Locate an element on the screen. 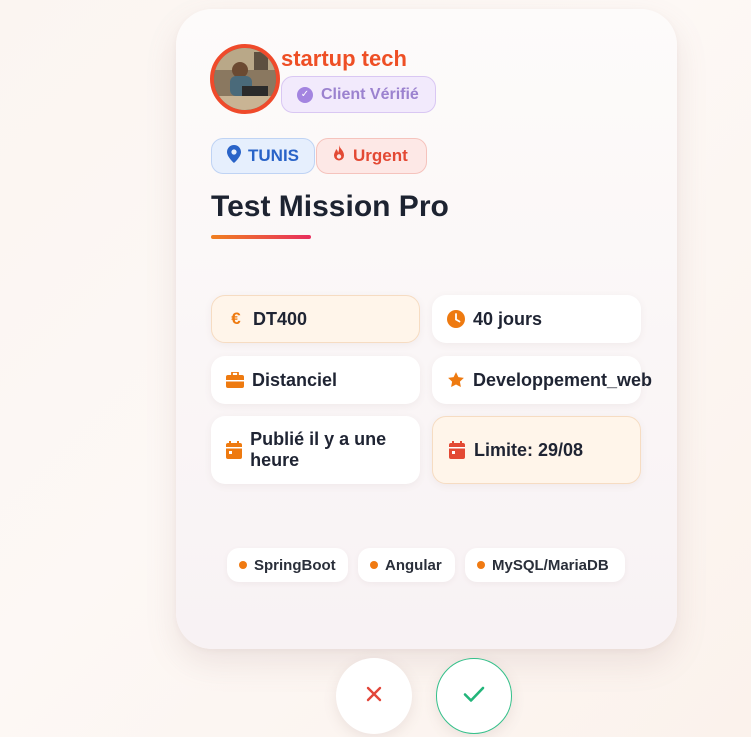  clock-icon is located at coordinates (456, 319).